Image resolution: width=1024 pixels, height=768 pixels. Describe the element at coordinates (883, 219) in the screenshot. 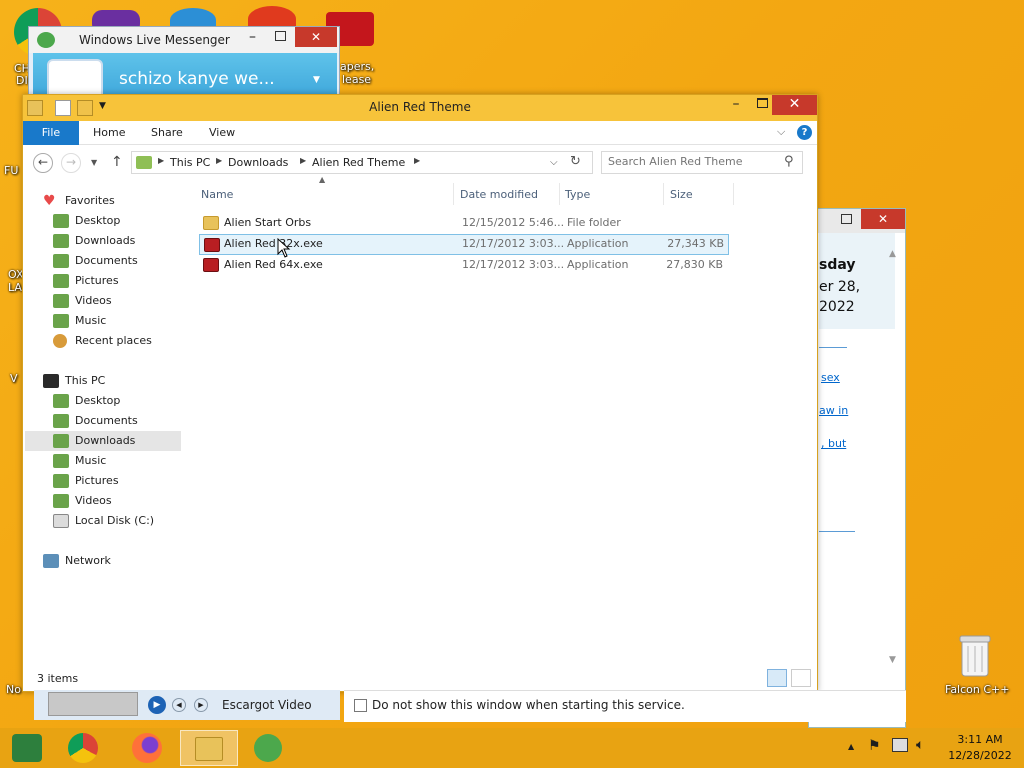

I see `background-window-close-button: ✕` at that location.